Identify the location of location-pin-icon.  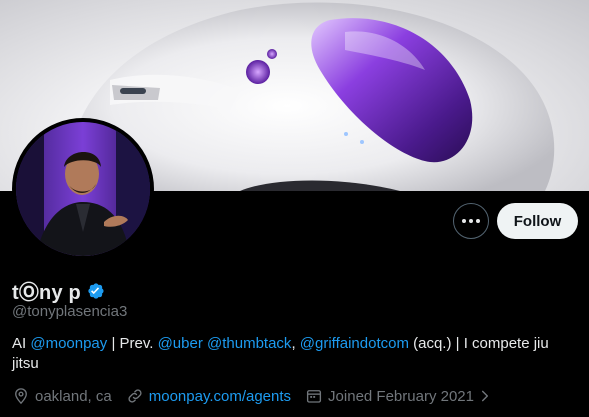
(21, 396).